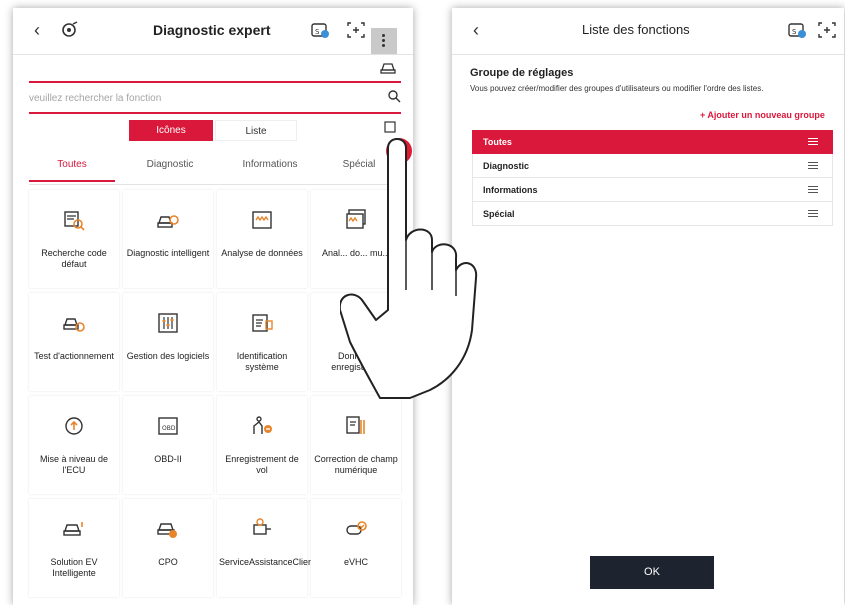 The width and height of the screenshot is (845, 605). Describe the element at coordinates (636, 29) in the screenshot. I see `page-title: Liste des fonctions` at that location.